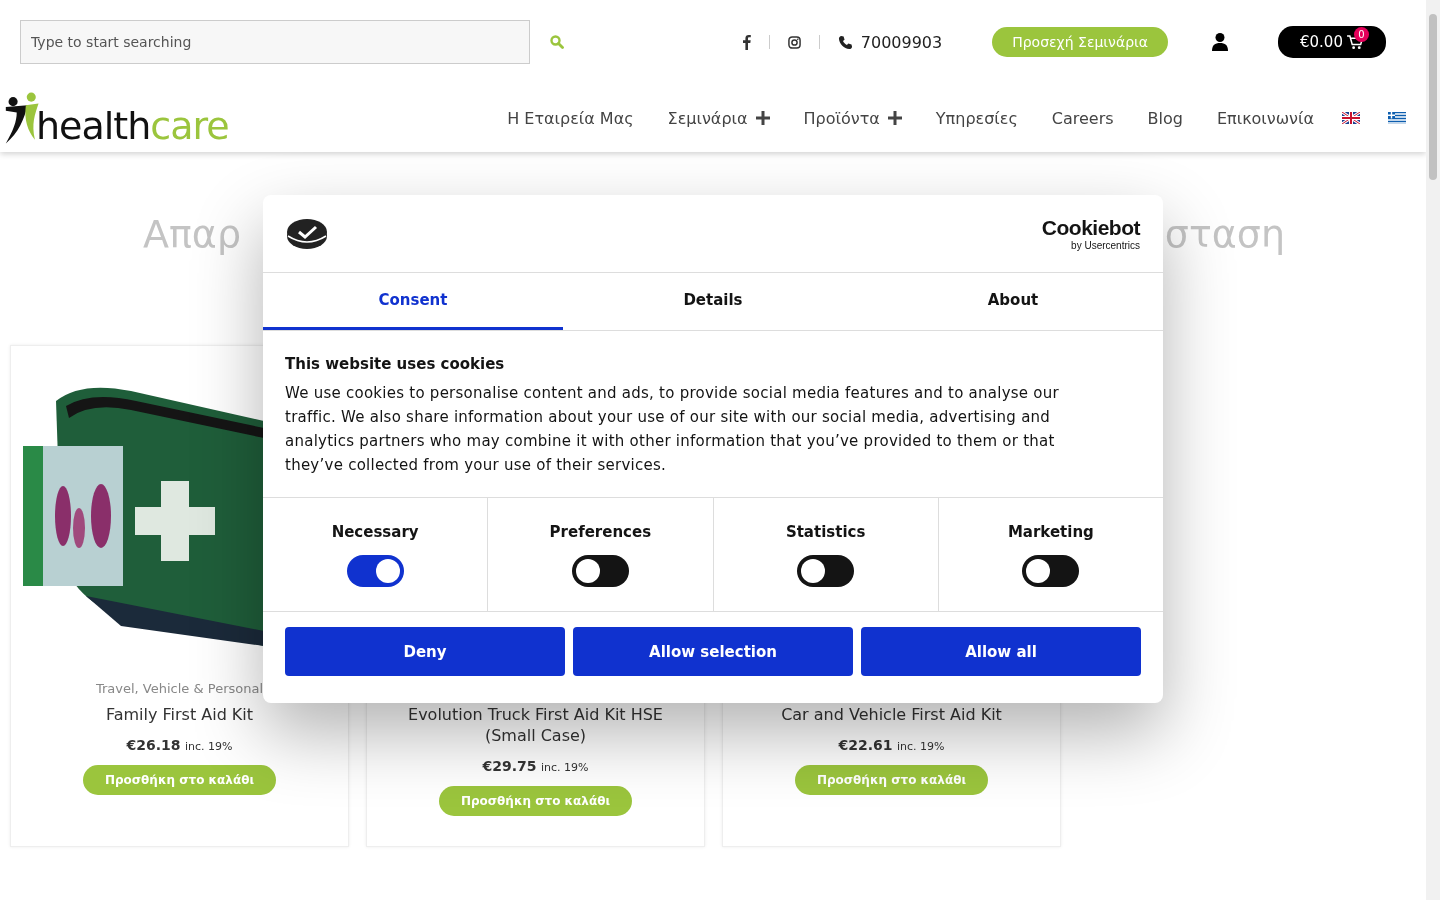 The image size is (1440, 900). I want to click on dialog-text: We use cookies to personalise content and ads, to provide social media features and to analyse our traffic. We also share information about your use of our site with our social media, advertising and analytics partners who may combine it with other information that you’ve provided to them or that they’ve collected from your use of their services., so click(672, 429).